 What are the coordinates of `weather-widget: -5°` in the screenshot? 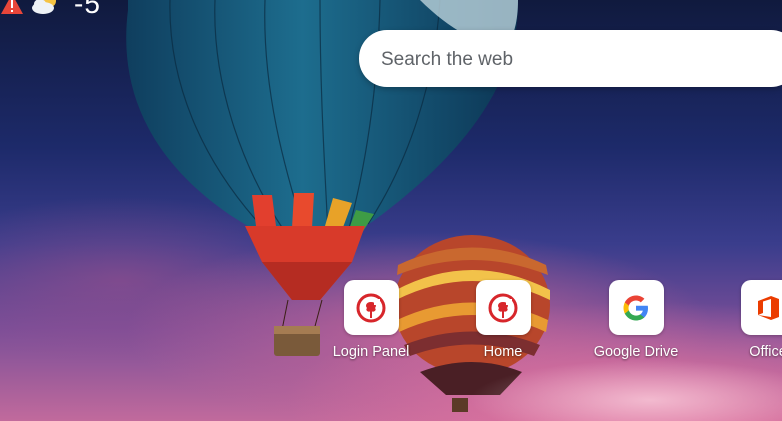 It's located at (53, 10).